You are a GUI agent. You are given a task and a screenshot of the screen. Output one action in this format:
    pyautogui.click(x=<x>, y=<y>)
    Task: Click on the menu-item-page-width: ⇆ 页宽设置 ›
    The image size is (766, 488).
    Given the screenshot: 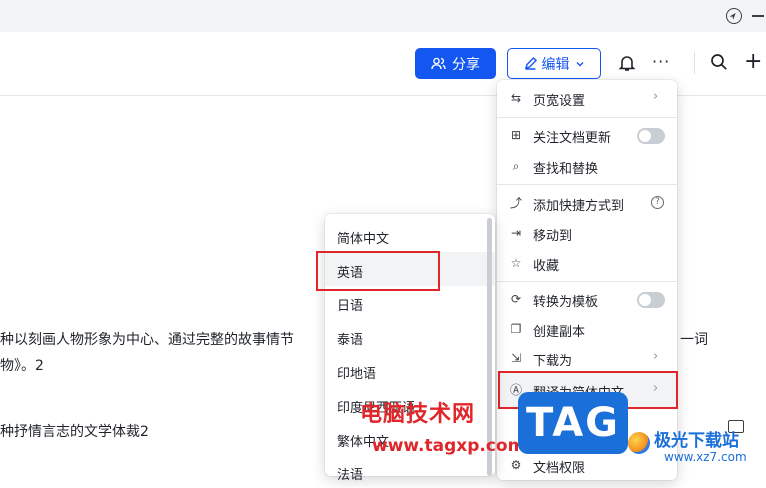 What is the action you would take?
    pyautogui.click(x=587, y=98)
    